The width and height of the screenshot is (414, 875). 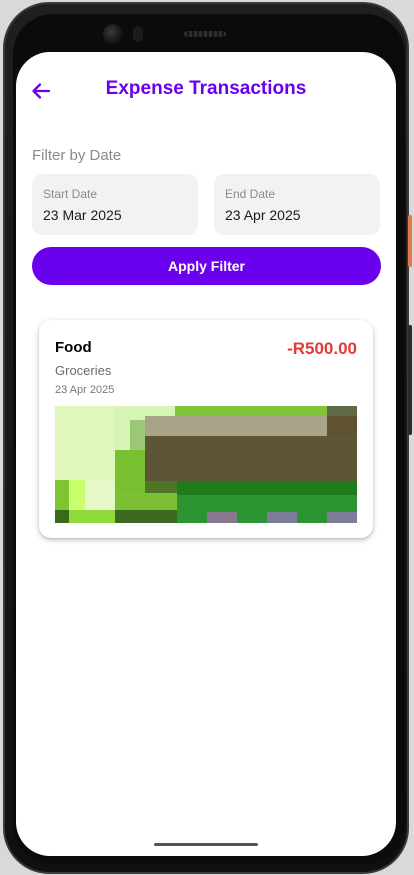 I want to click on front-camera-icon, so click(x=113, y=34).